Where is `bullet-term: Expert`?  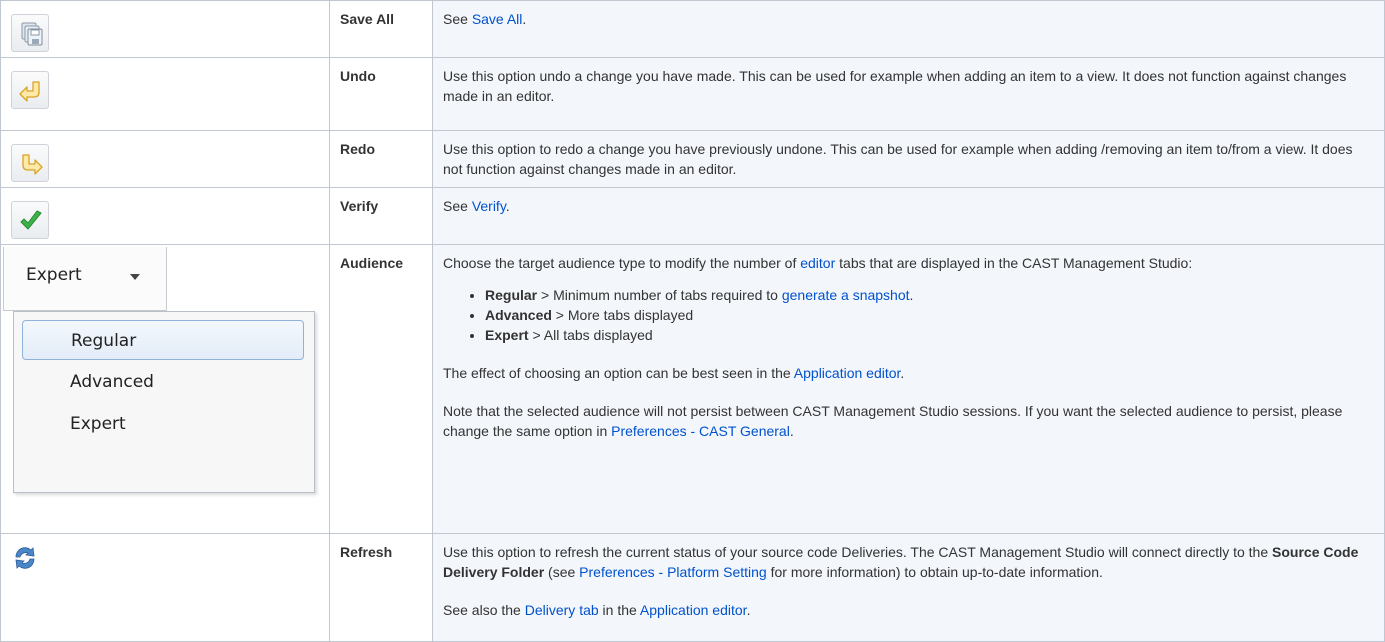
bullet-term: Expert is located at coordinates (507, 335).